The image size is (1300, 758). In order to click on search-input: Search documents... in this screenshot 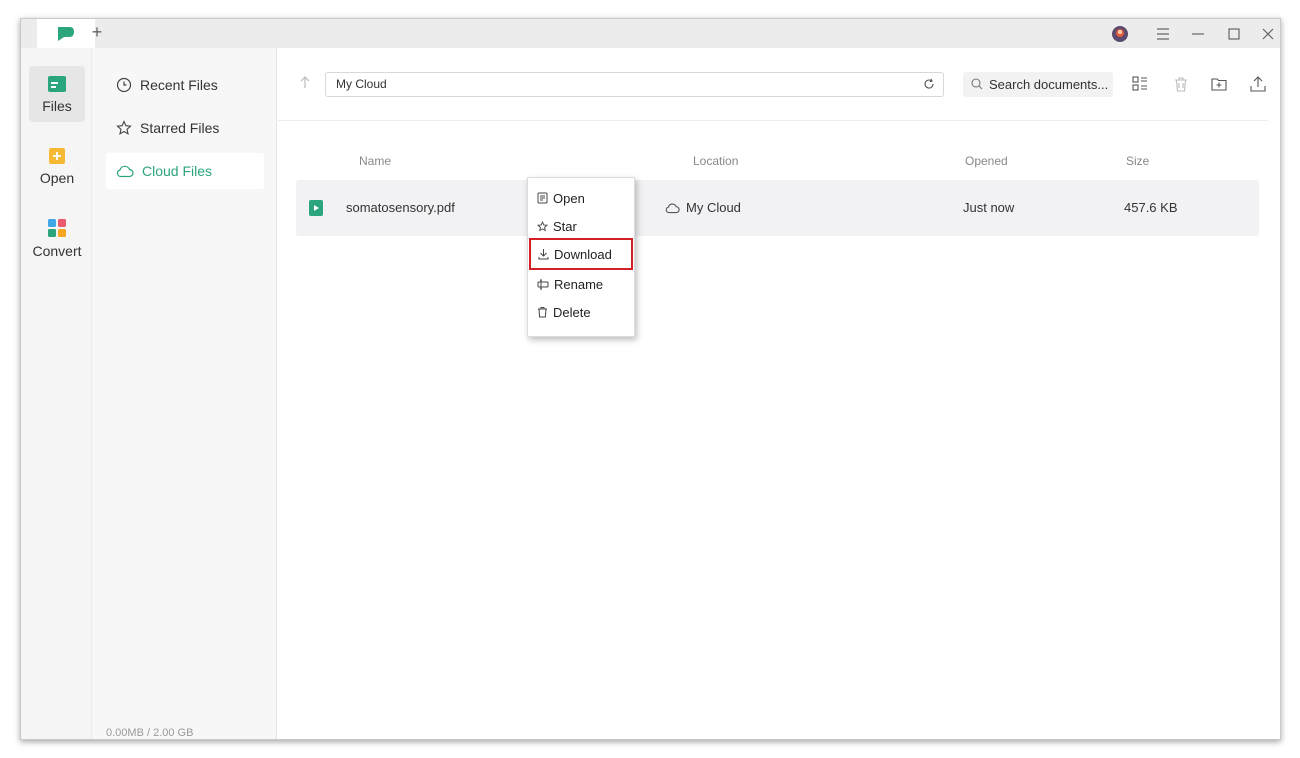, I will do `click(1038, 84)`.